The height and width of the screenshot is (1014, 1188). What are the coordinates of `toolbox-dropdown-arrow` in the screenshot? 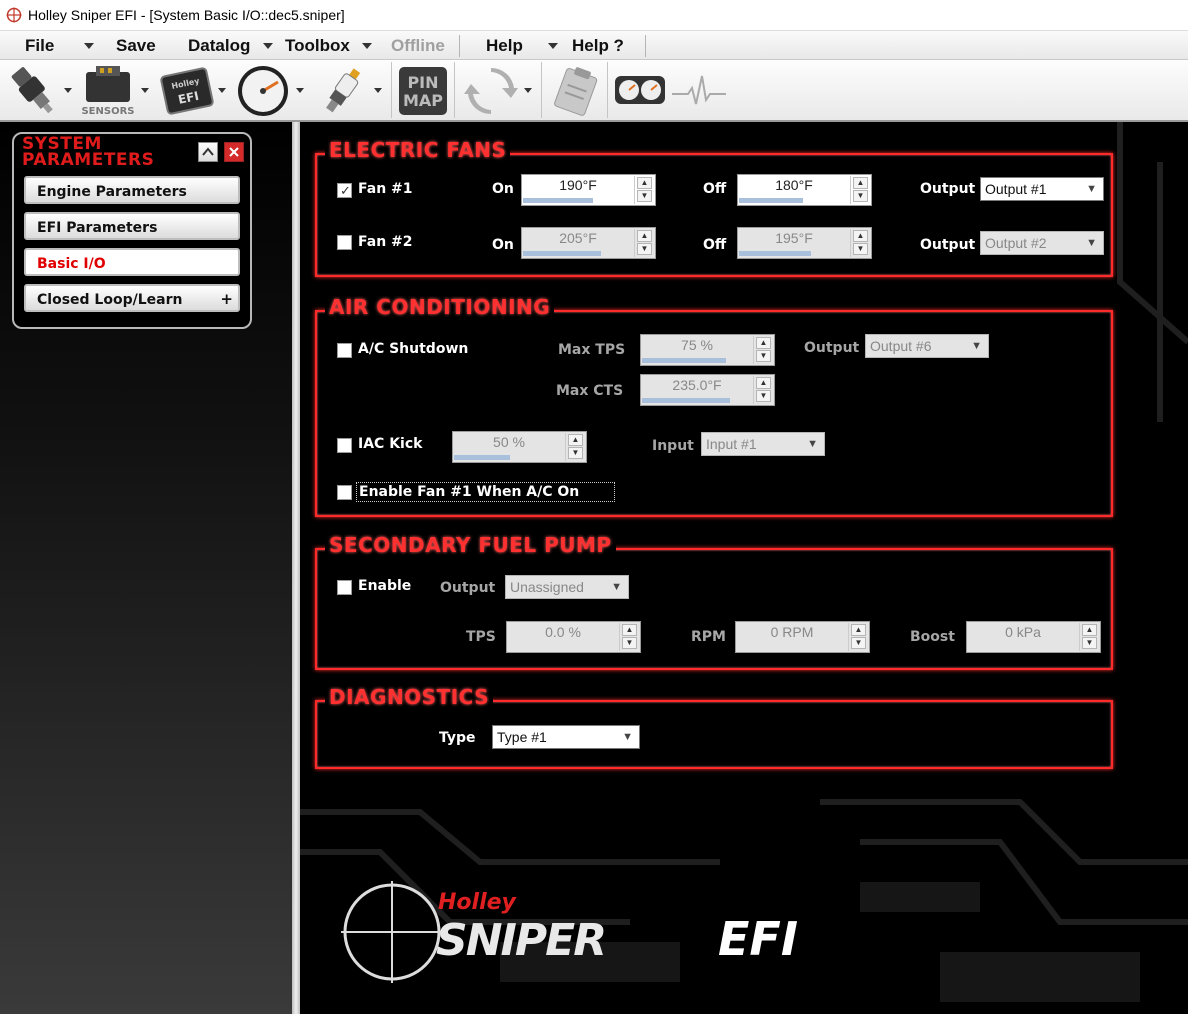 It's located at (367, 46).